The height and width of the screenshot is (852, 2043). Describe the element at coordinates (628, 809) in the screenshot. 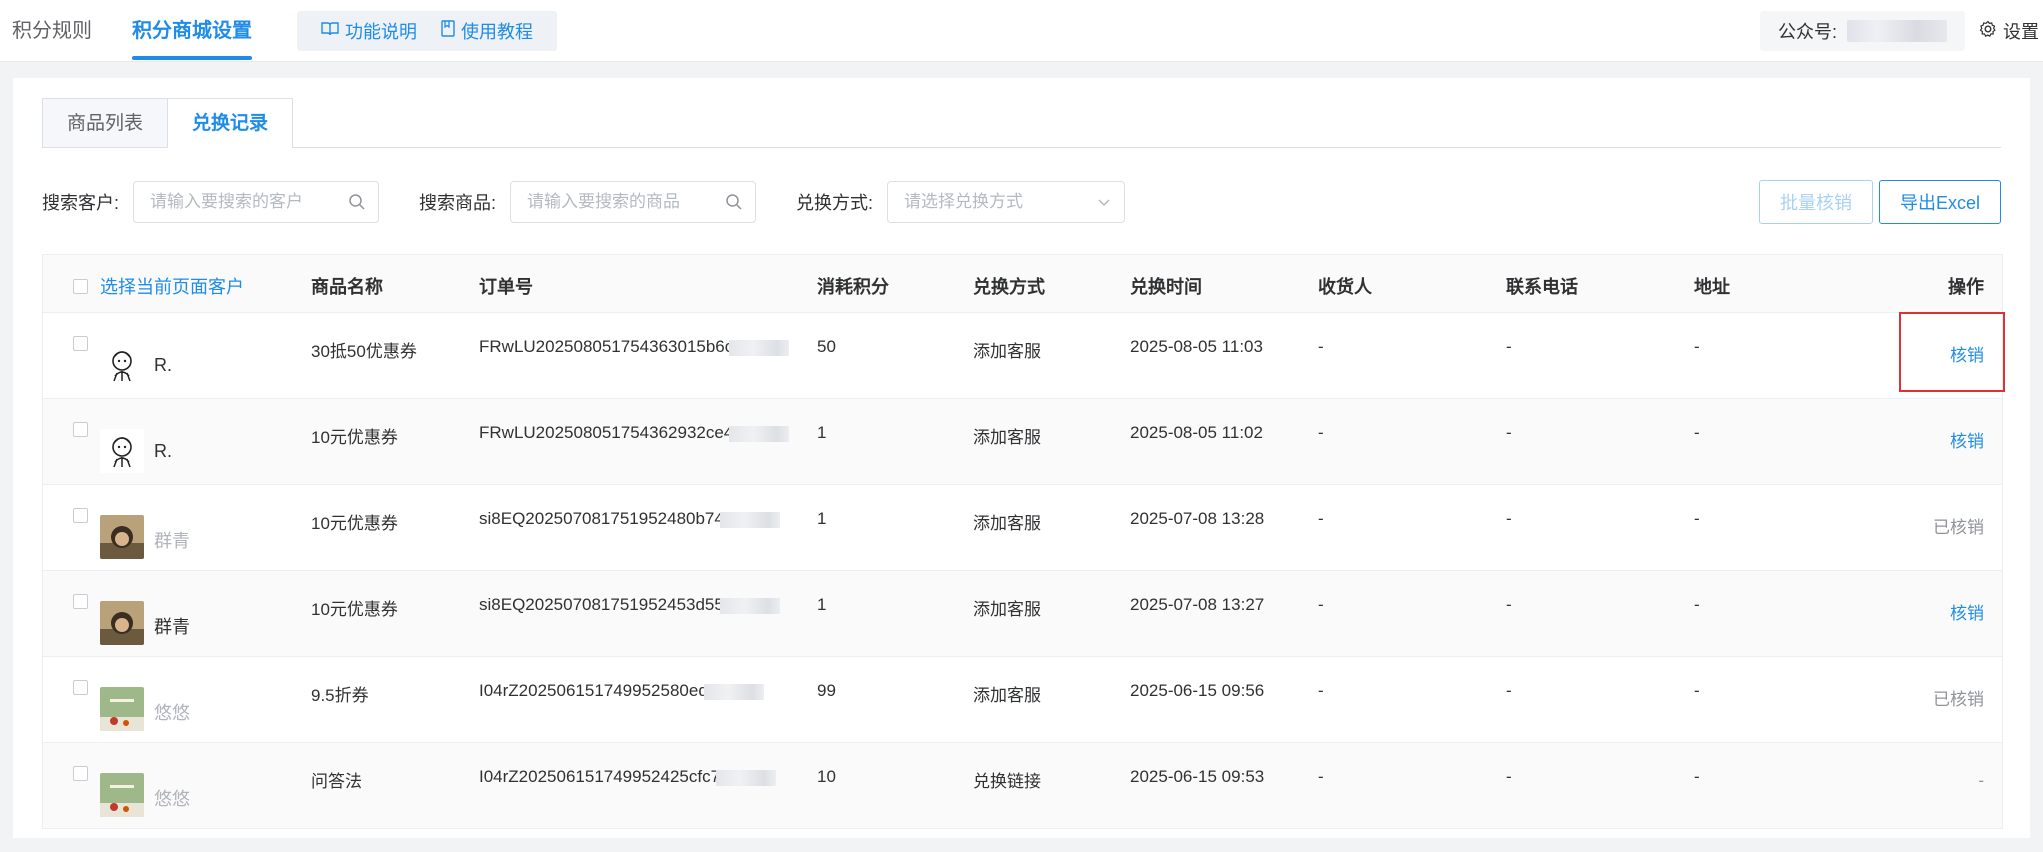

I see `order-no: I04rZ202506151749952425cfc7` at that location.